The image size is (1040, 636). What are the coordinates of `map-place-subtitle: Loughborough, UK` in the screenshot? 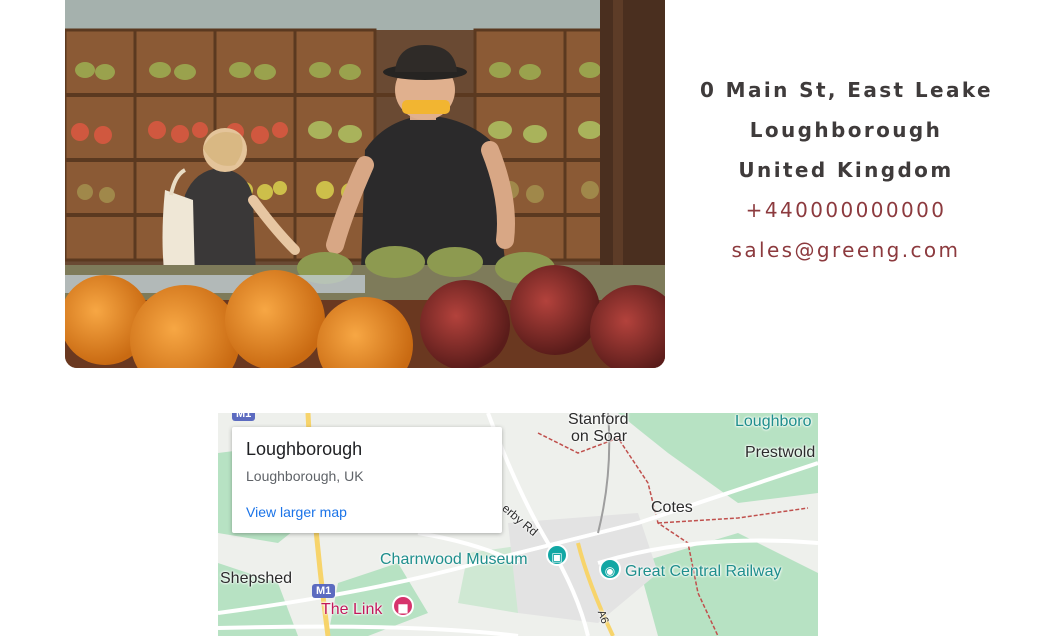 It's located at (305, 476).